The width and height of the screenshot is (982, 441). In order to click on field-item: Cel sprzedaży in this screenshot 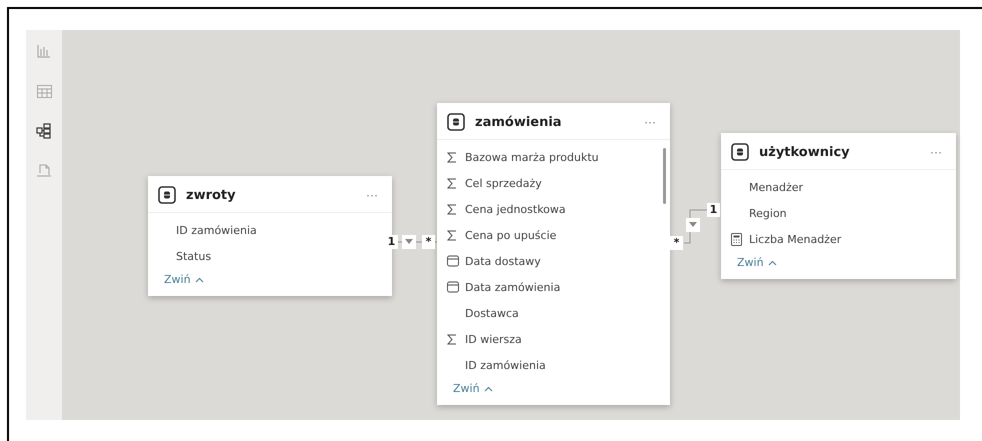, I will do `click(553, 183)`.